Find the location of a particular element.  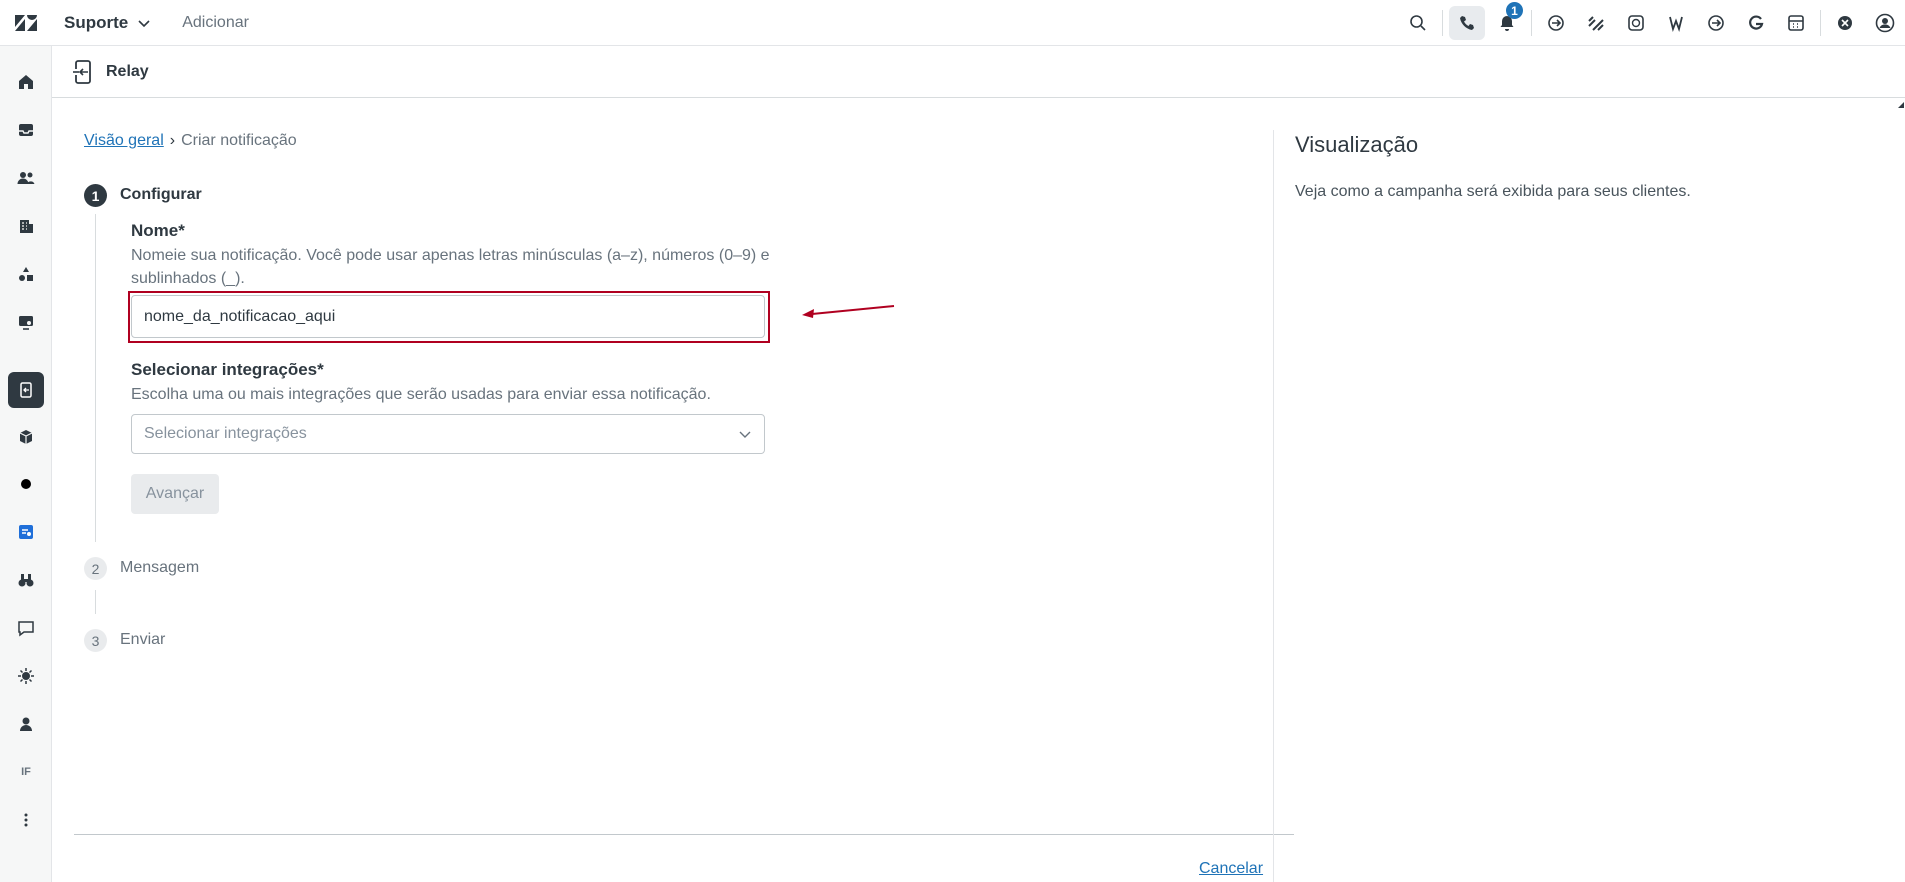

left-navigation: IF is located at coordinates (26, 464).